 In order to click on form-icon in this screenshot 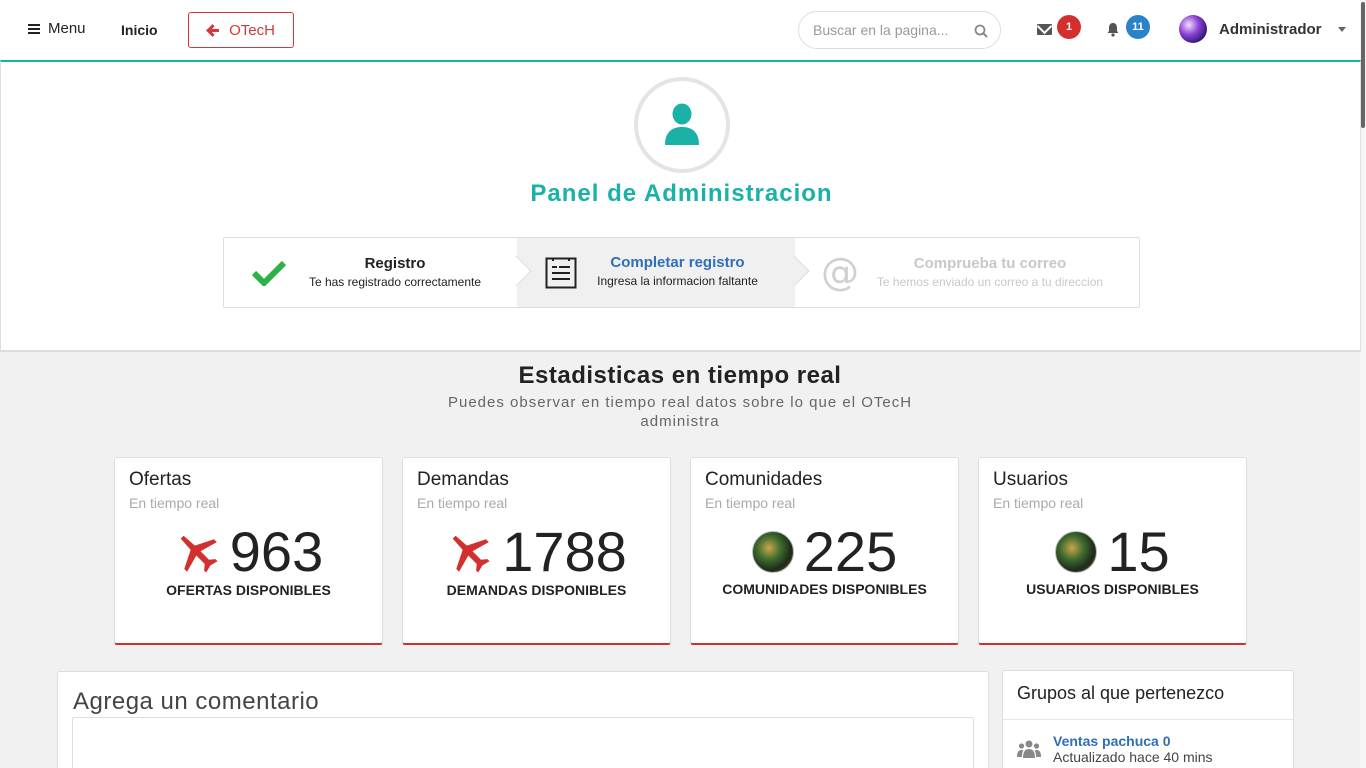, I will do `click(561, 273)`.